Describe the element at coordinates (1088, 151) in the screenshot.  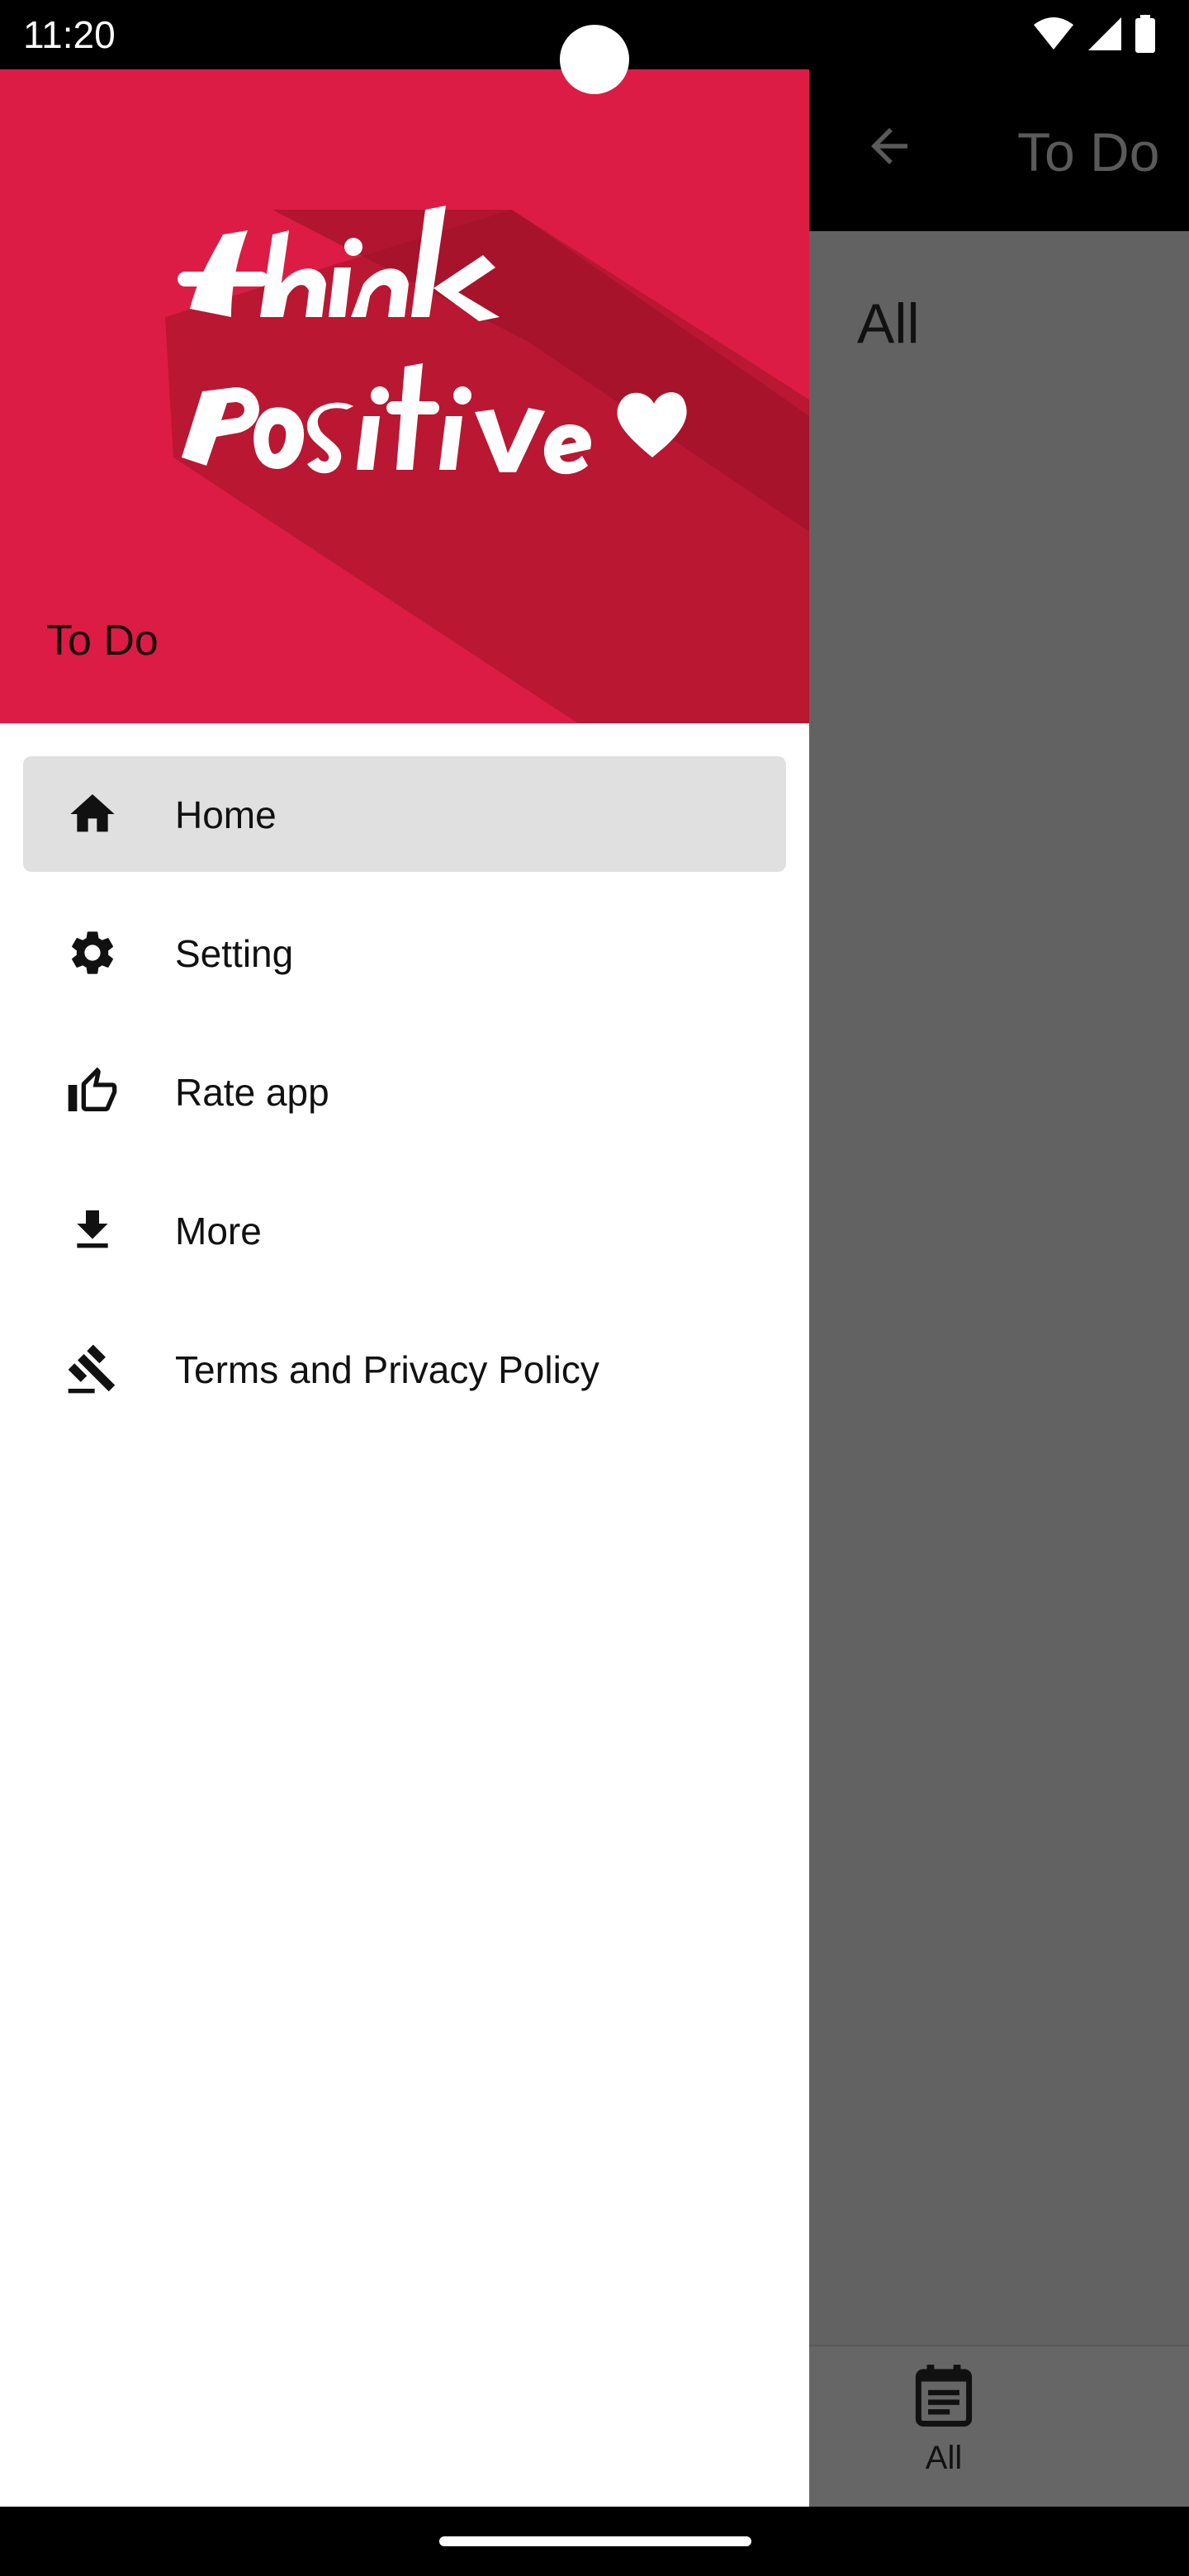
I see `app-title: To Do` at that location.